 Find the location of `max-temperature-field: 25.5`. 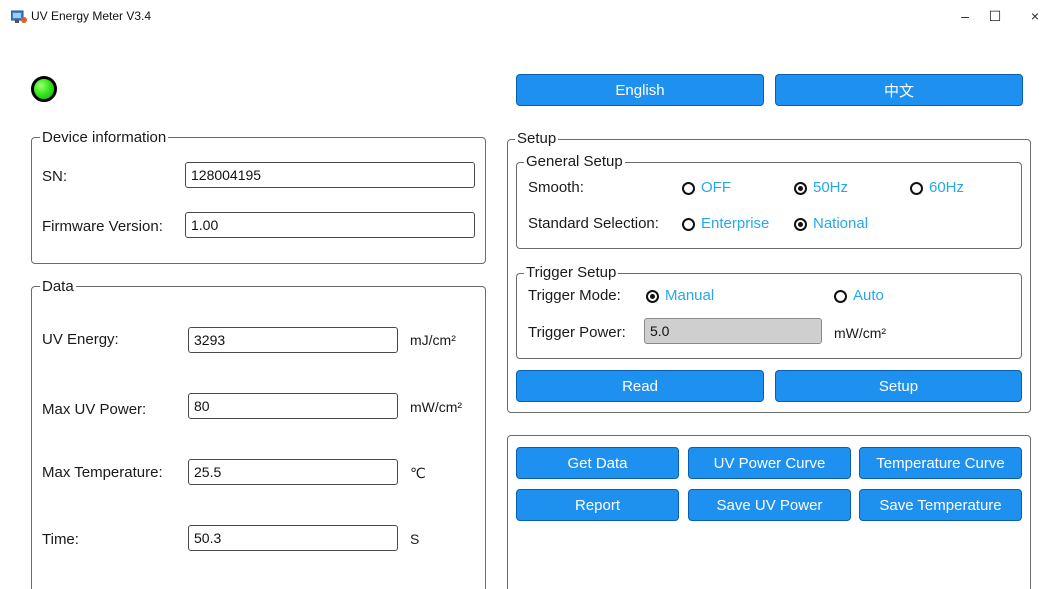

max-temperature-field: 25.5 is located at coordinates (293, 472).